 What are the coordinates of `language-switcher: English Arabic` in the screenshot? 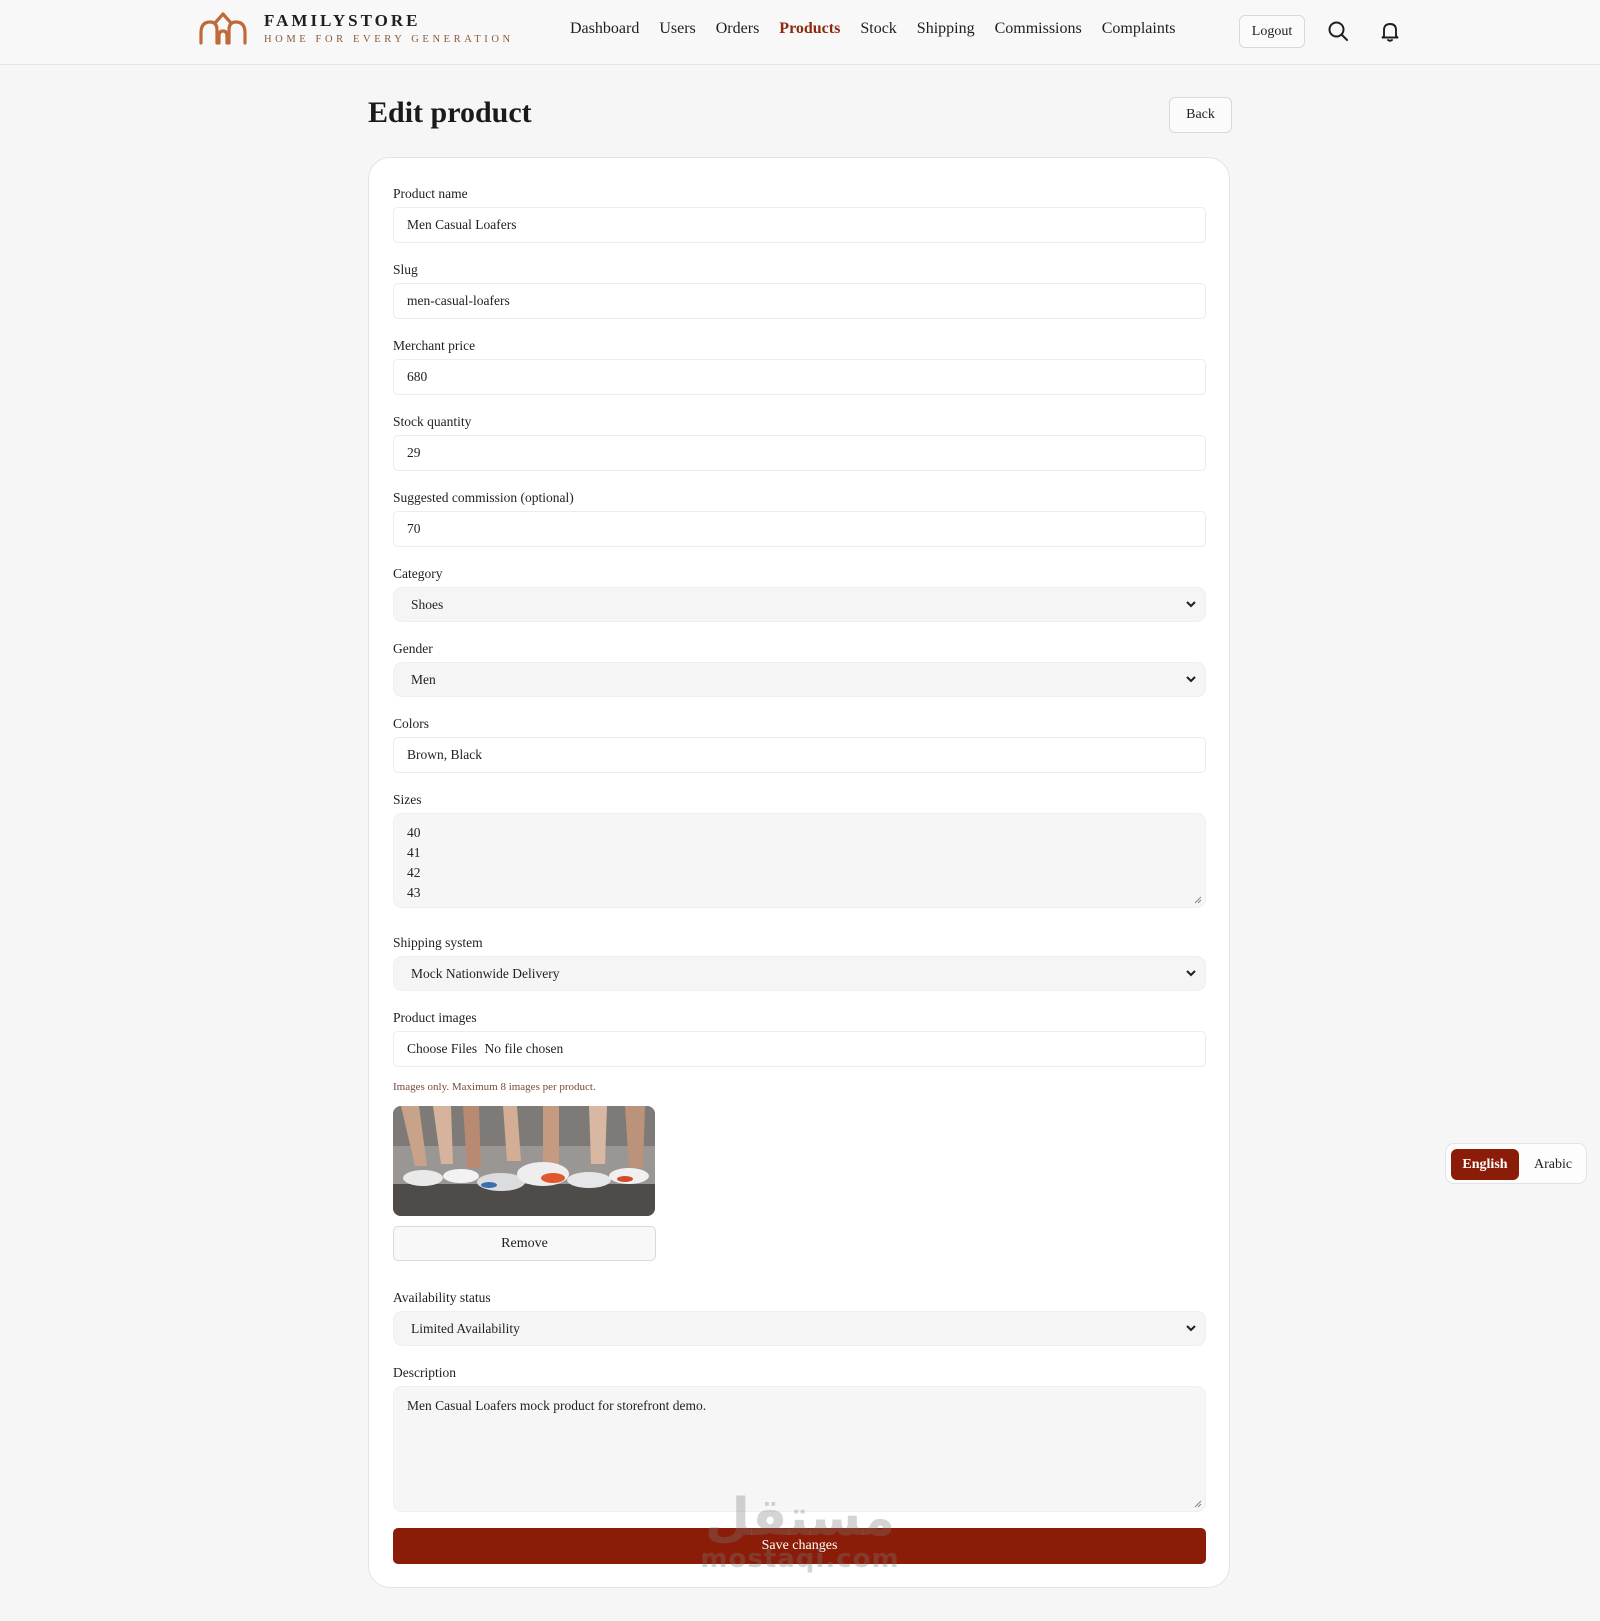 It's located at (1516, 1163).